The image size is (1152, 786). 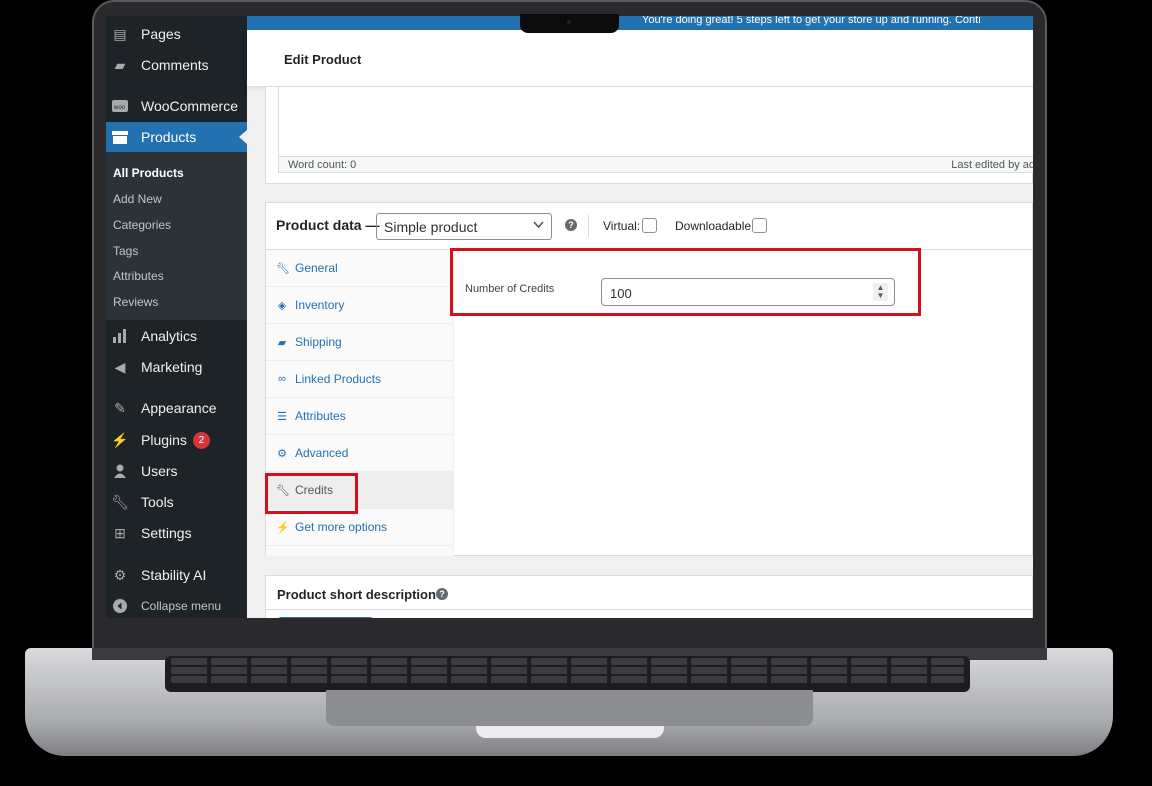 What do you see at coordinates (120, 336) in the screenshot?
I see `analytics-icon` at bounding box center [120, 336].